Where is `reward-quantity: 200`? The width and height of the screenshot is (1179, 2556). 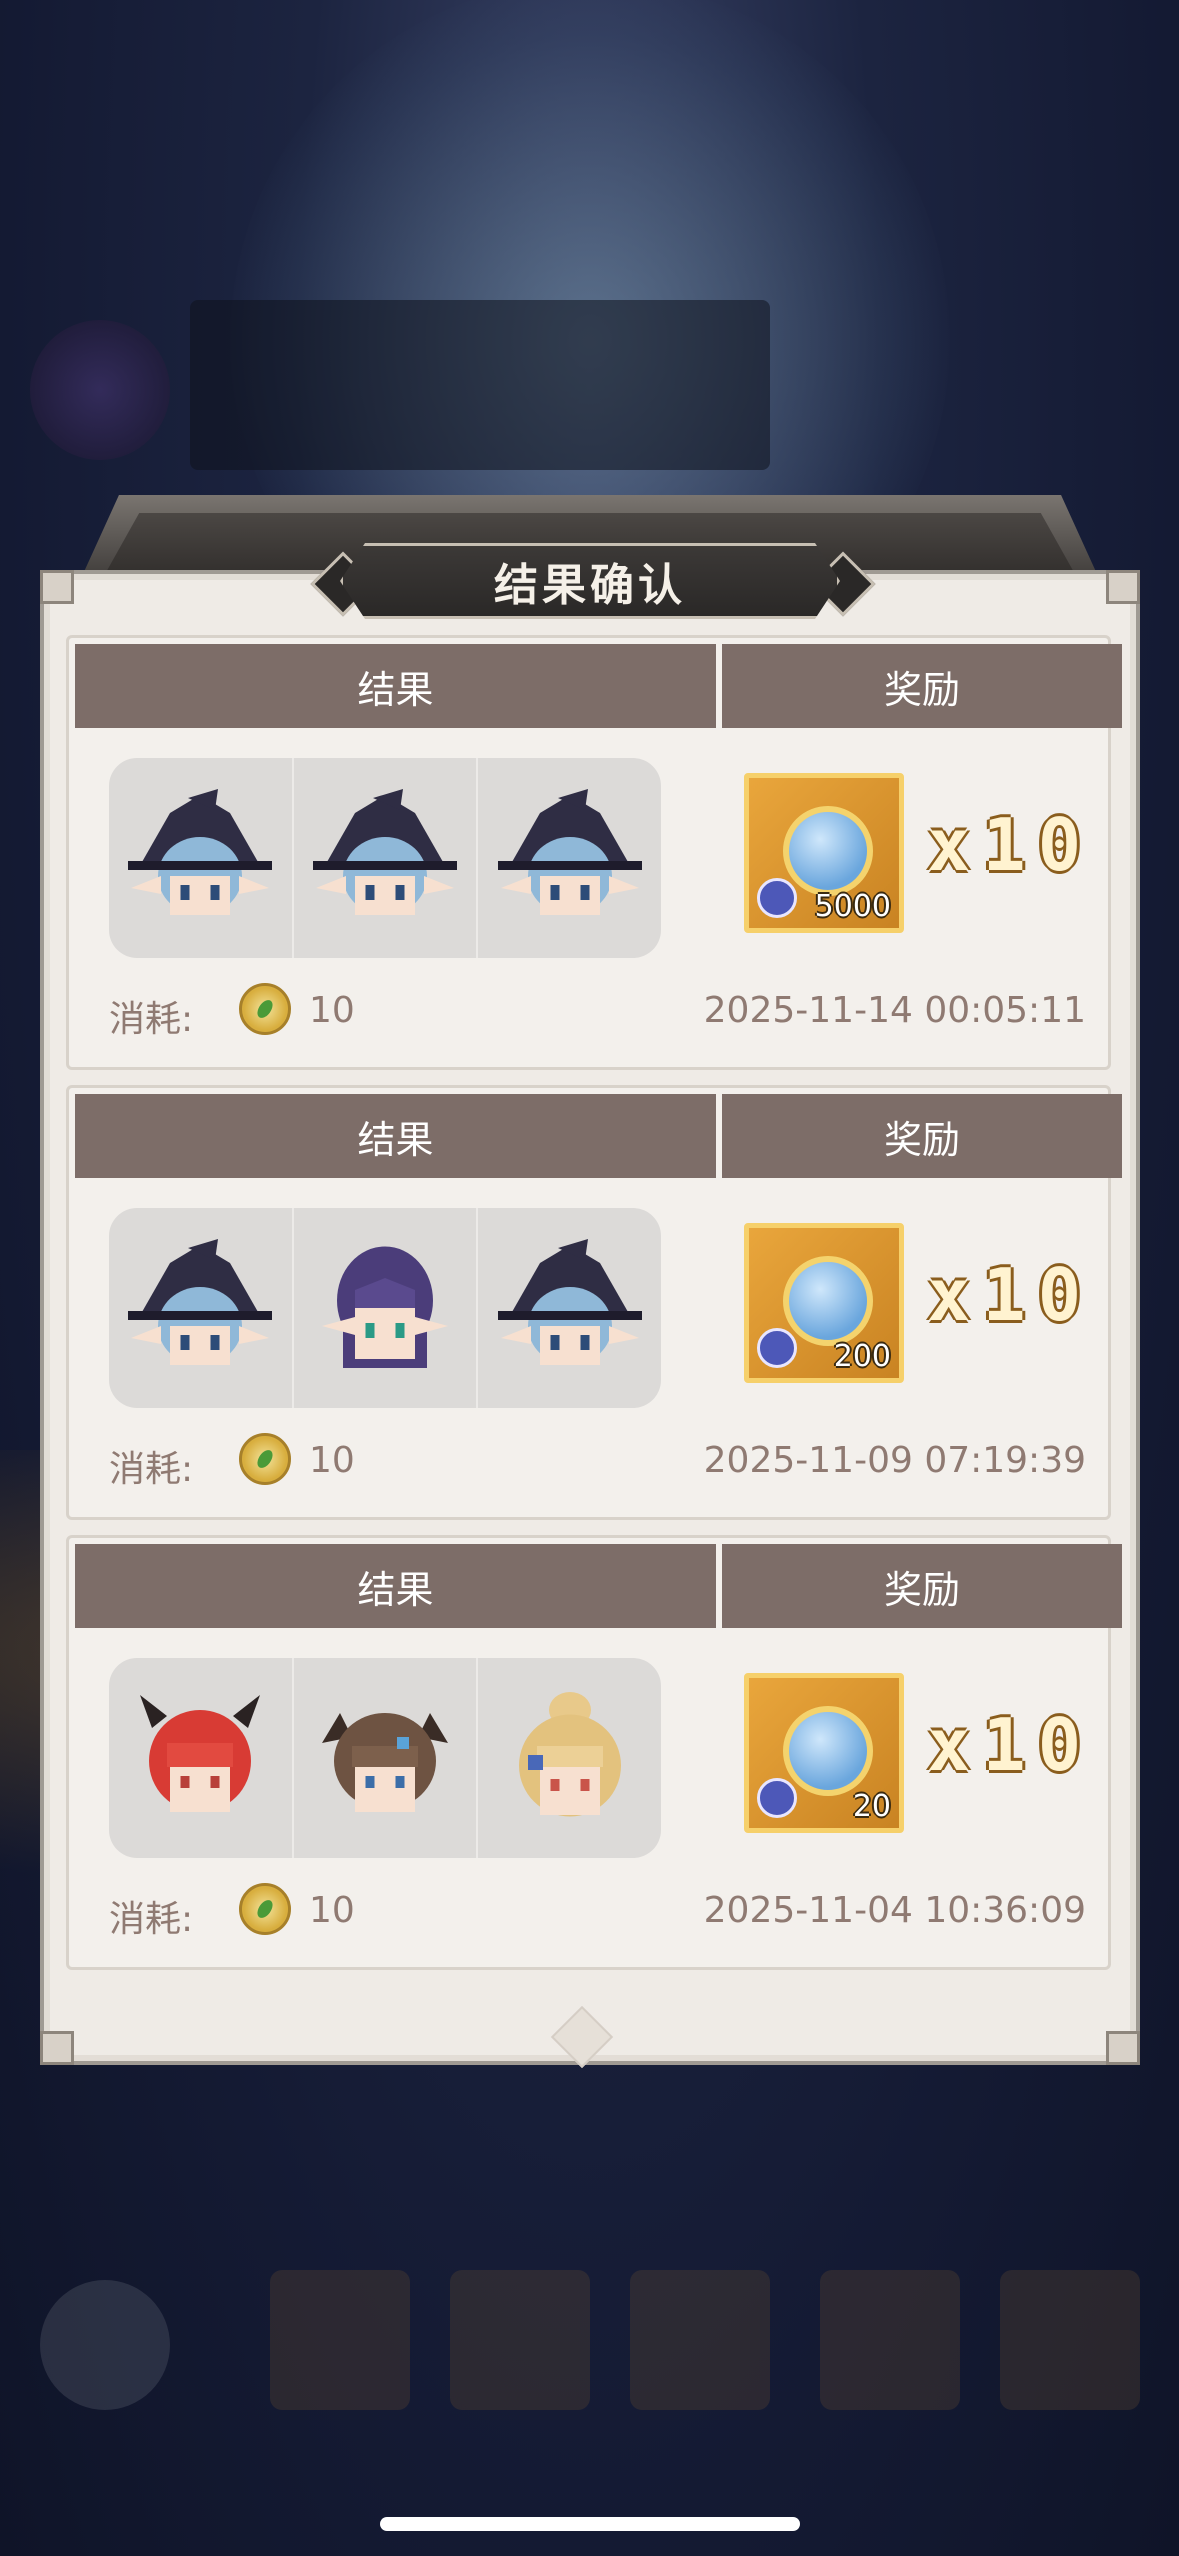
reward-quantity: 200 is located at coordinates (862, 1356).